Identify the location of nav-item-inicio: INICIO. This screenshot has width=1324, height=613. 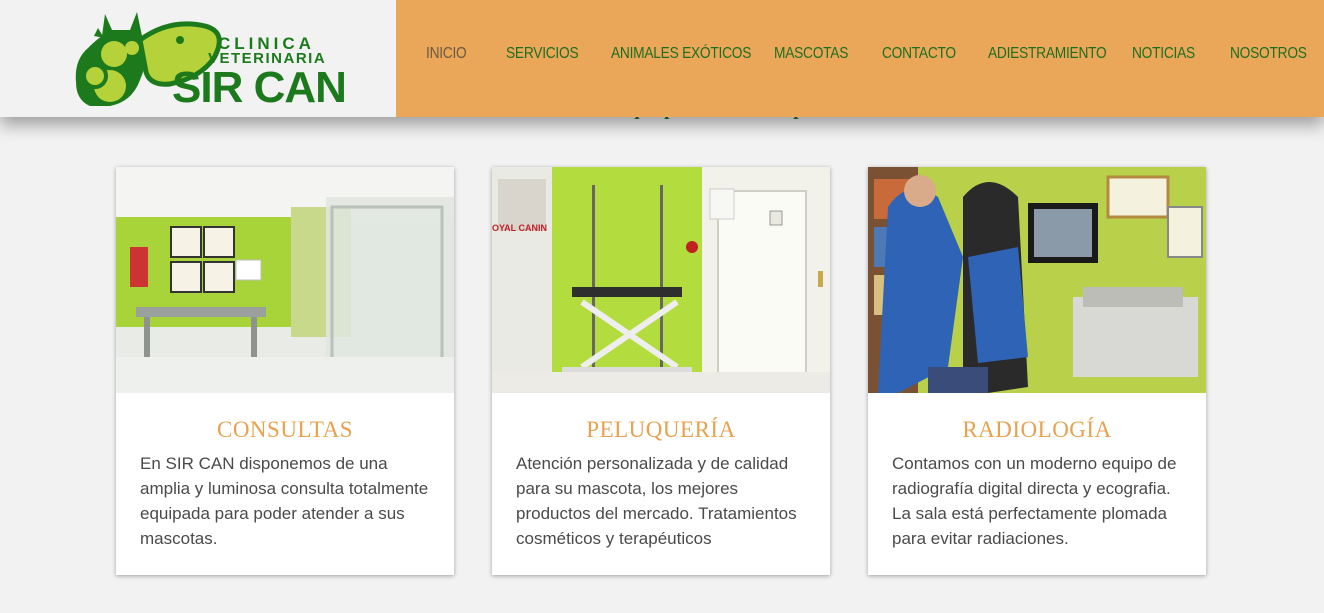
(446, 54).